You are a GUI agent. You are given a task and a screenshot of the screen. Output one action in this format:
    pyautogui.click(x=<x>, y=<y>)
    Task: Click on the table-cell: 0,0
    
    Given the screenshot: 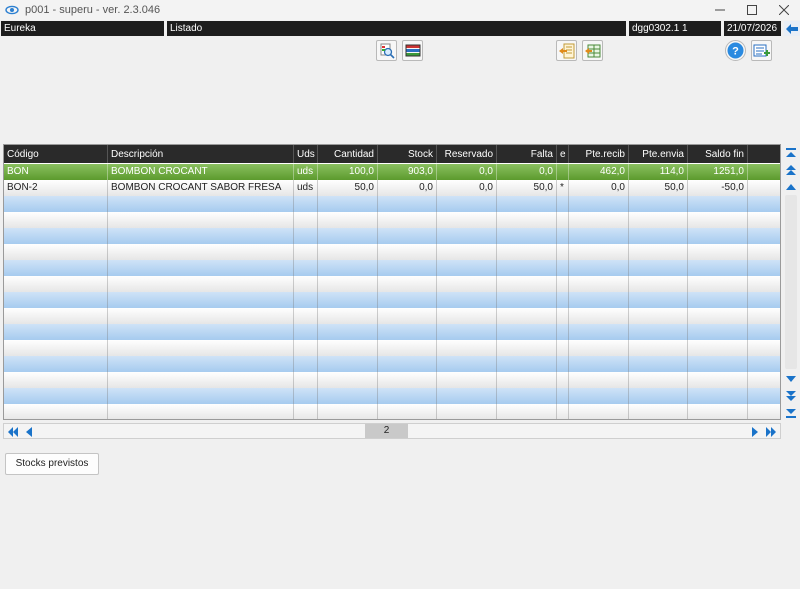 What is the action you would take?
    pyautogui.click(x=407, y=188)
    